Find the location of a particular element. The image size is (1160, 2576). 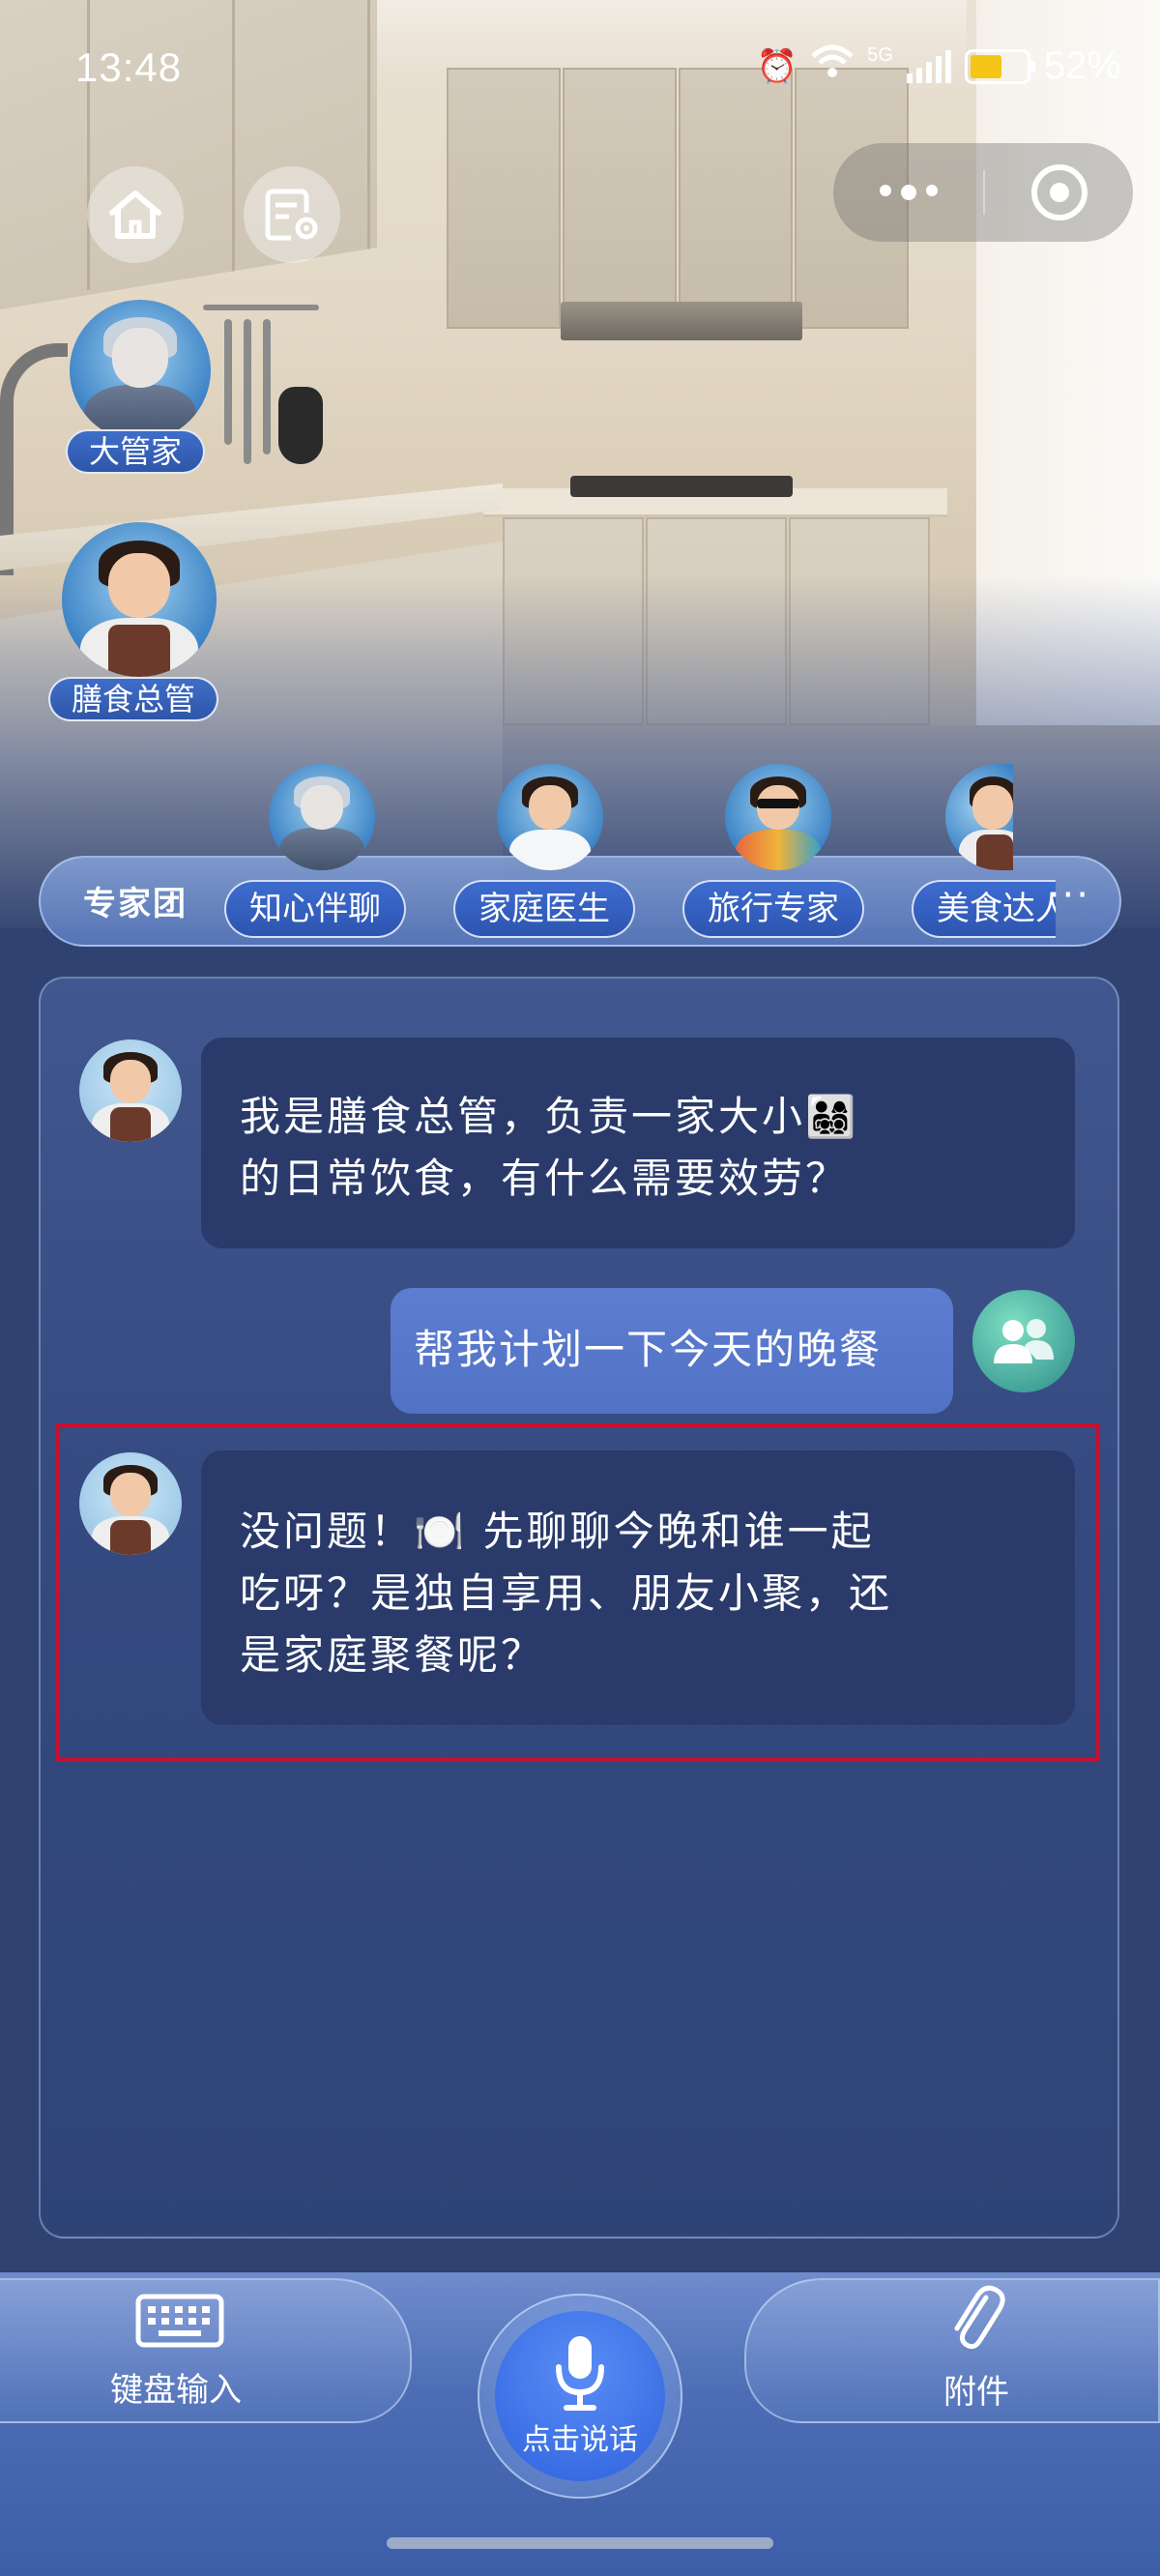

close-miniprogram-button is located at coordinates (1059, 192).